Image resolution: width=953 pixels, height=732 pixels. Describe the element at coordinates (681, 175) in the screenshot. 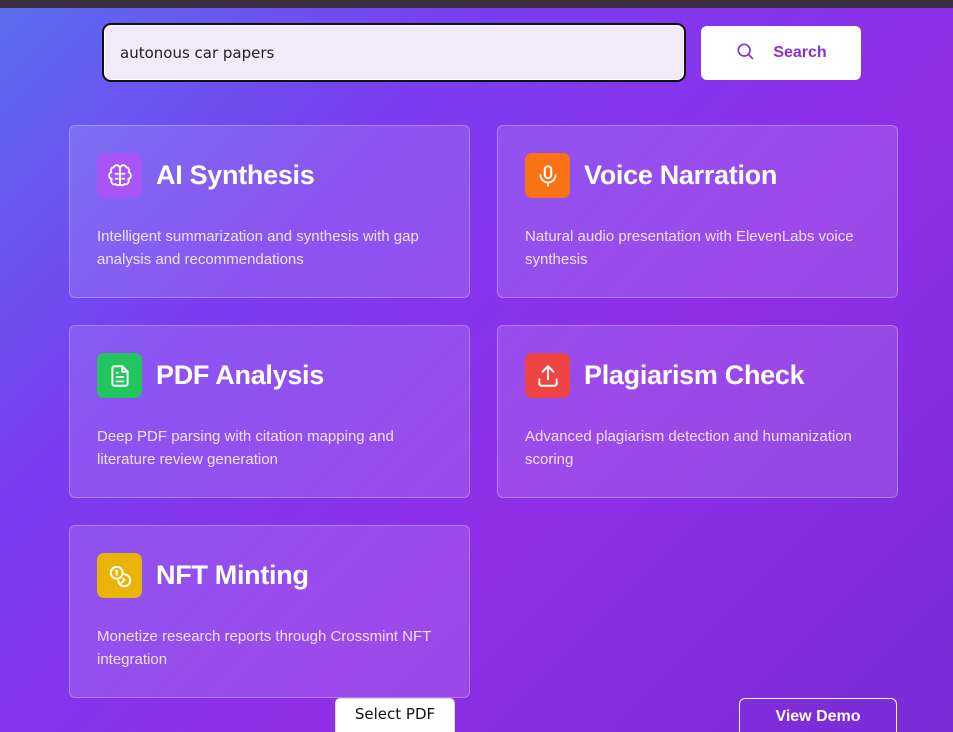

I see `feature-title: Voice Narration` at that location.